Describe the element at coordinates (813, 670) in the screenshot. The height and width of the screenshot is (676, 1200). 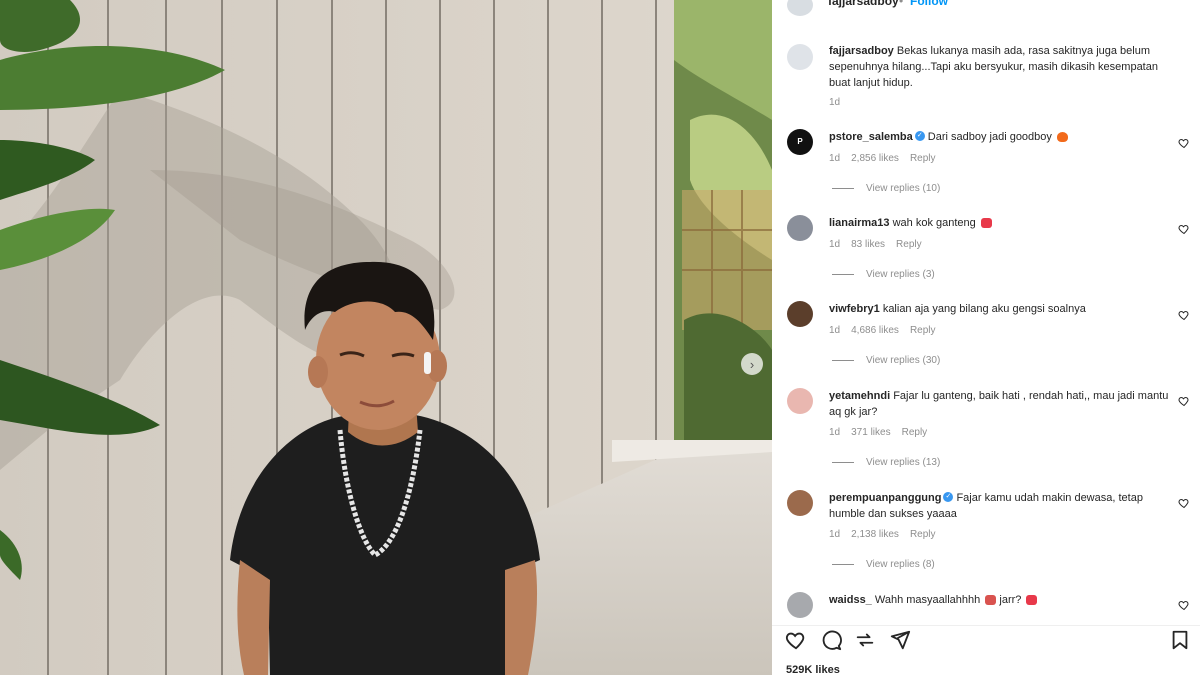
I see `likes-count: 529K likes` at that location.